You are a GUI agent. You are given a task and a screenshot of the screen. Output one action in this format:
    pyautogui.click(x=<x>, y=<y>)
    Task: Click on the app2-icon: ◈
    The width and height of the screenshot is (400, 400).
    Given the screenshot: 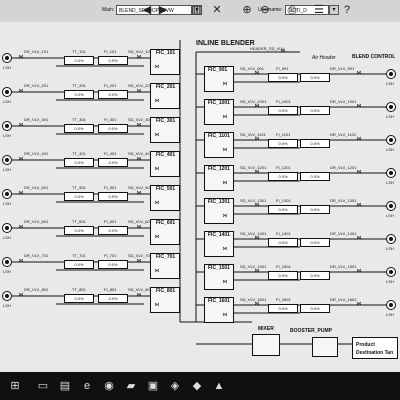 What is the action you would take?
    pyautogui.click(x=175, y=386)
    